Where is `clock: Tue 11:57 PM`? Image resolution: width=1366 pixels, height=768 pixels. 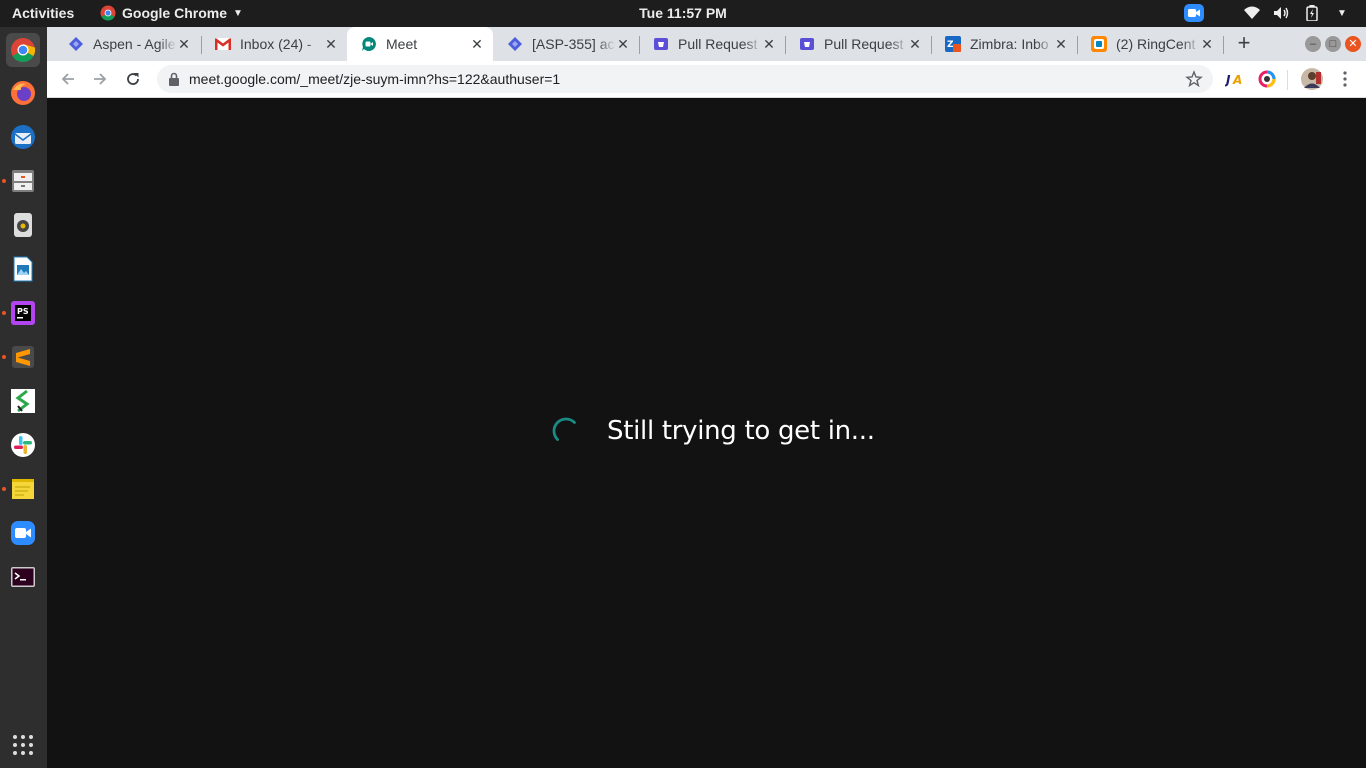
clock: Tue 11:57 PM is located at coordinates (683, 13).